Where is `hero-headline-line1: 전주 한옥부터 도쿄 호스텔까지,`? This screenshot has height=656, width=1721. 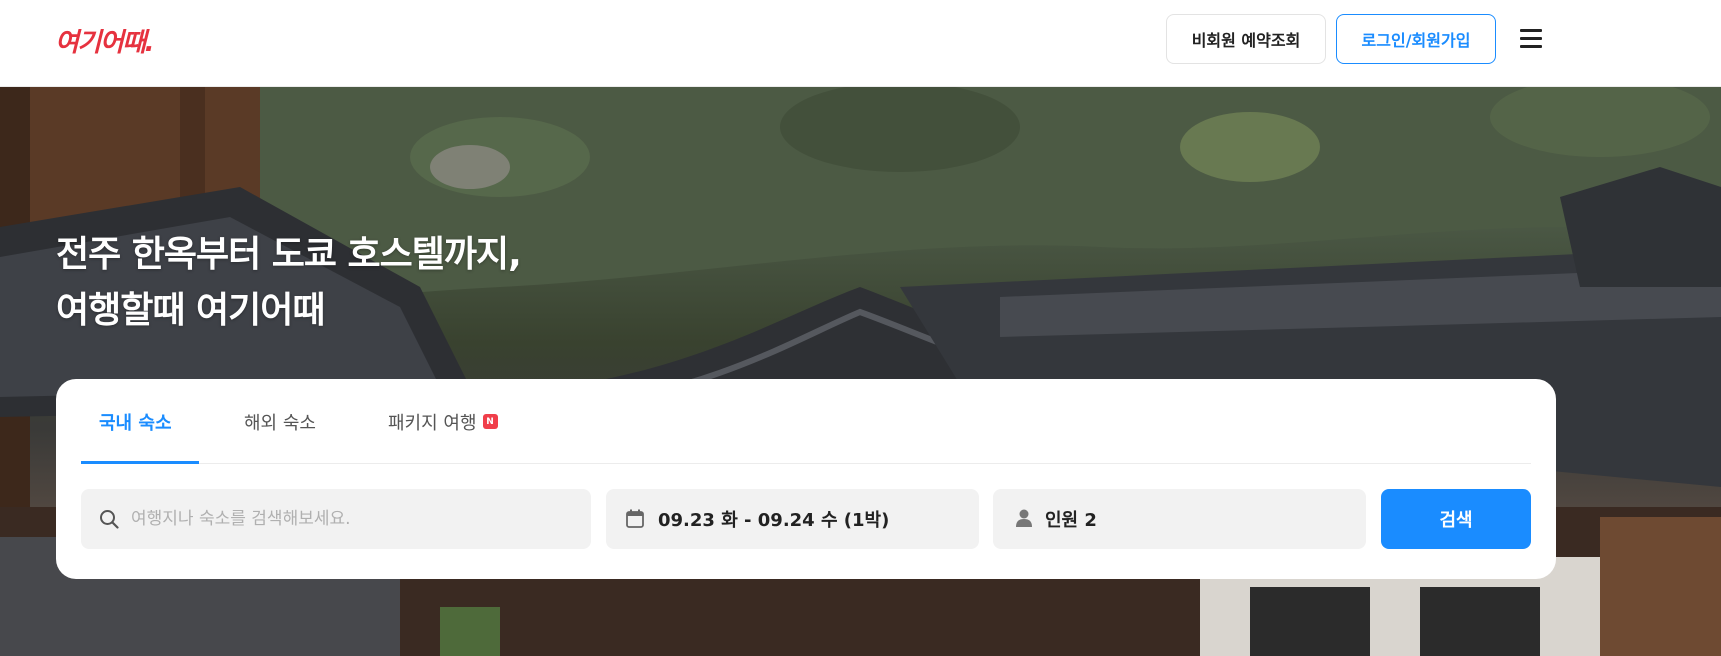
hero-headline-line1: 전주 한옥부터 도쿄 호스텔까지, is located at coordinates (289, 254).